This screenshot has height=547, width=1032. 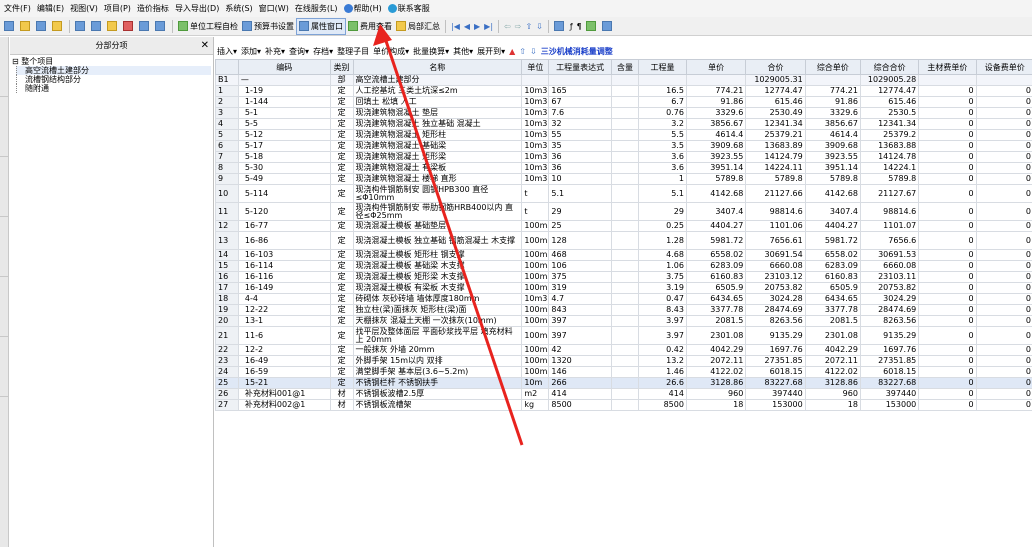 I want to click on type-cell: 部, so click(x=341, y=80).